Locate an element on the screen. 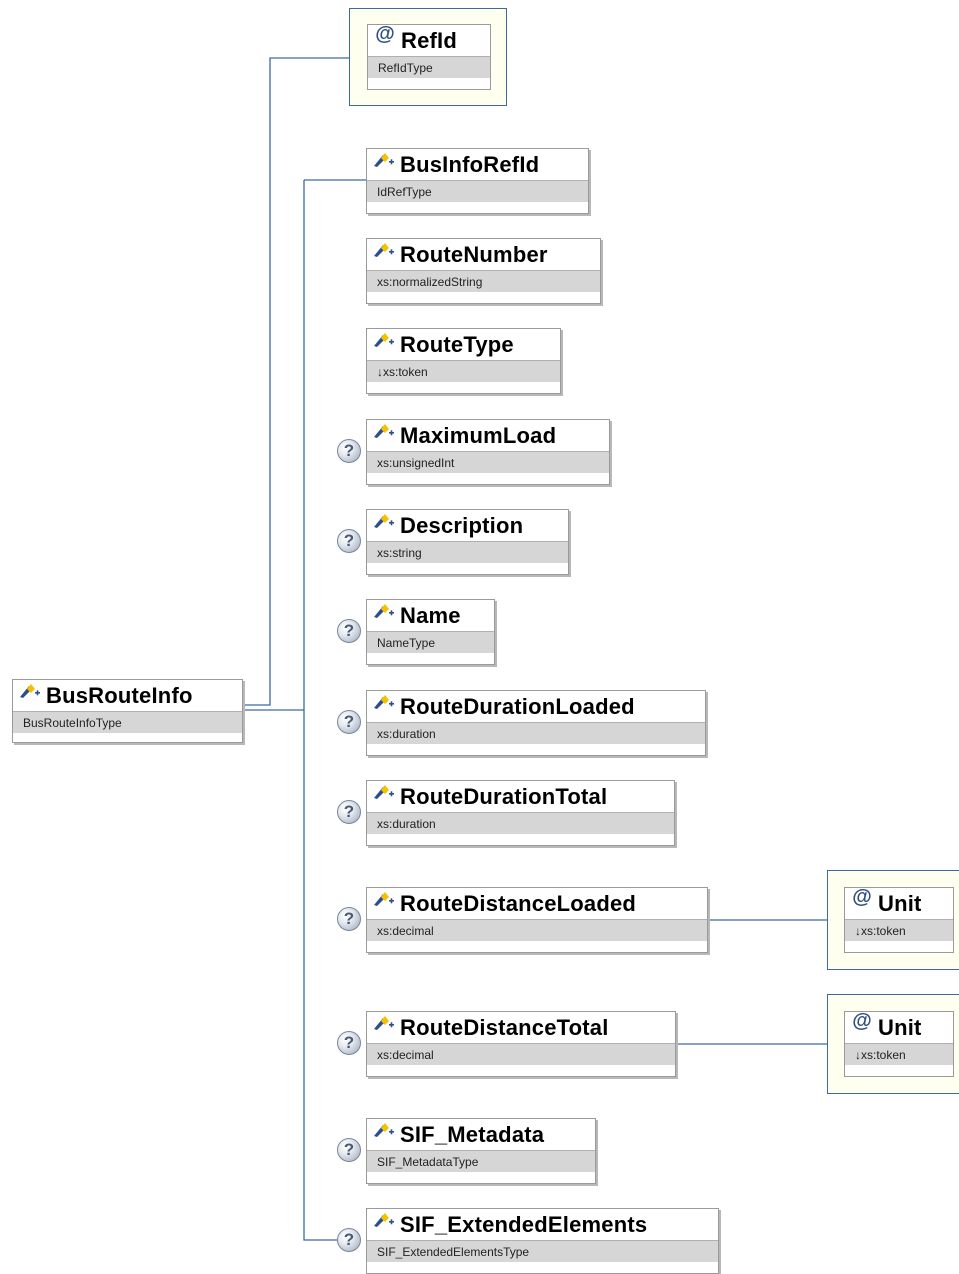 Image resolution: width=959 pixels, height=1274 pixels. element-description: Description xs:string is located at coordinates (467, 542).